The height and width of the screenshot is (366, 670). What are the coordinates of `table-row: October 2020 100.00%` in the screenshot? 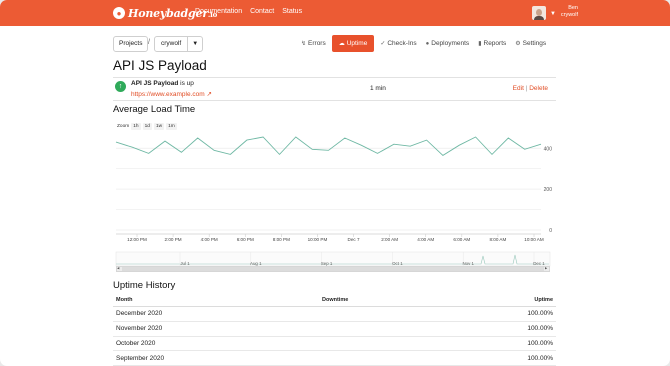 It's located at (334, 344).